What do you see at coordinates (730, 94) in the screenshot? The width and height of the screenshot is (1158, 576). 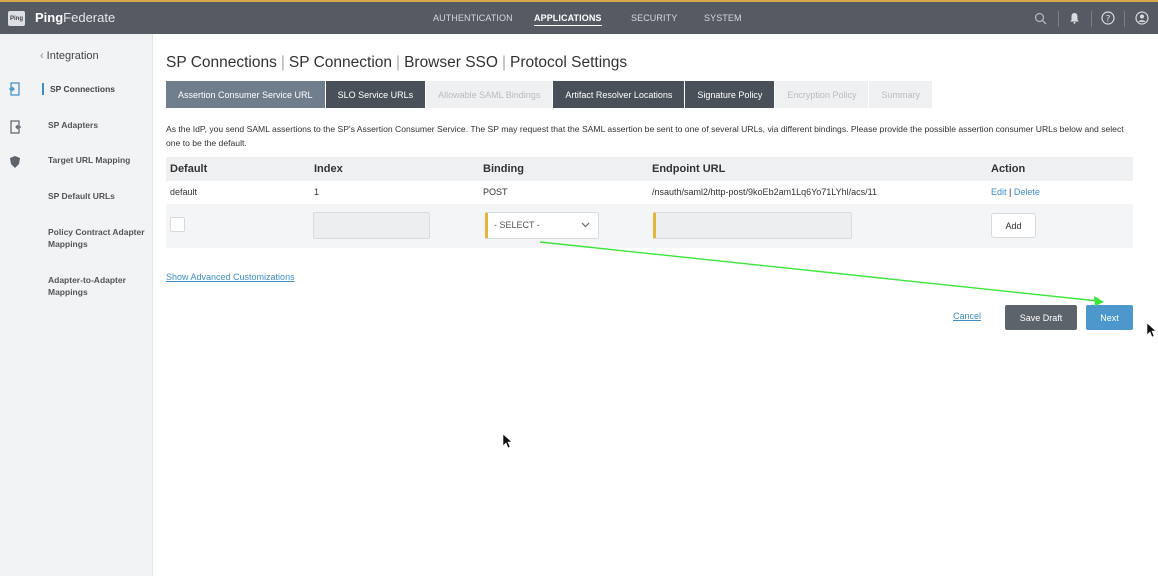 I see `tab-signature-policy: Signature Policy` at bounding box center [730, 94].